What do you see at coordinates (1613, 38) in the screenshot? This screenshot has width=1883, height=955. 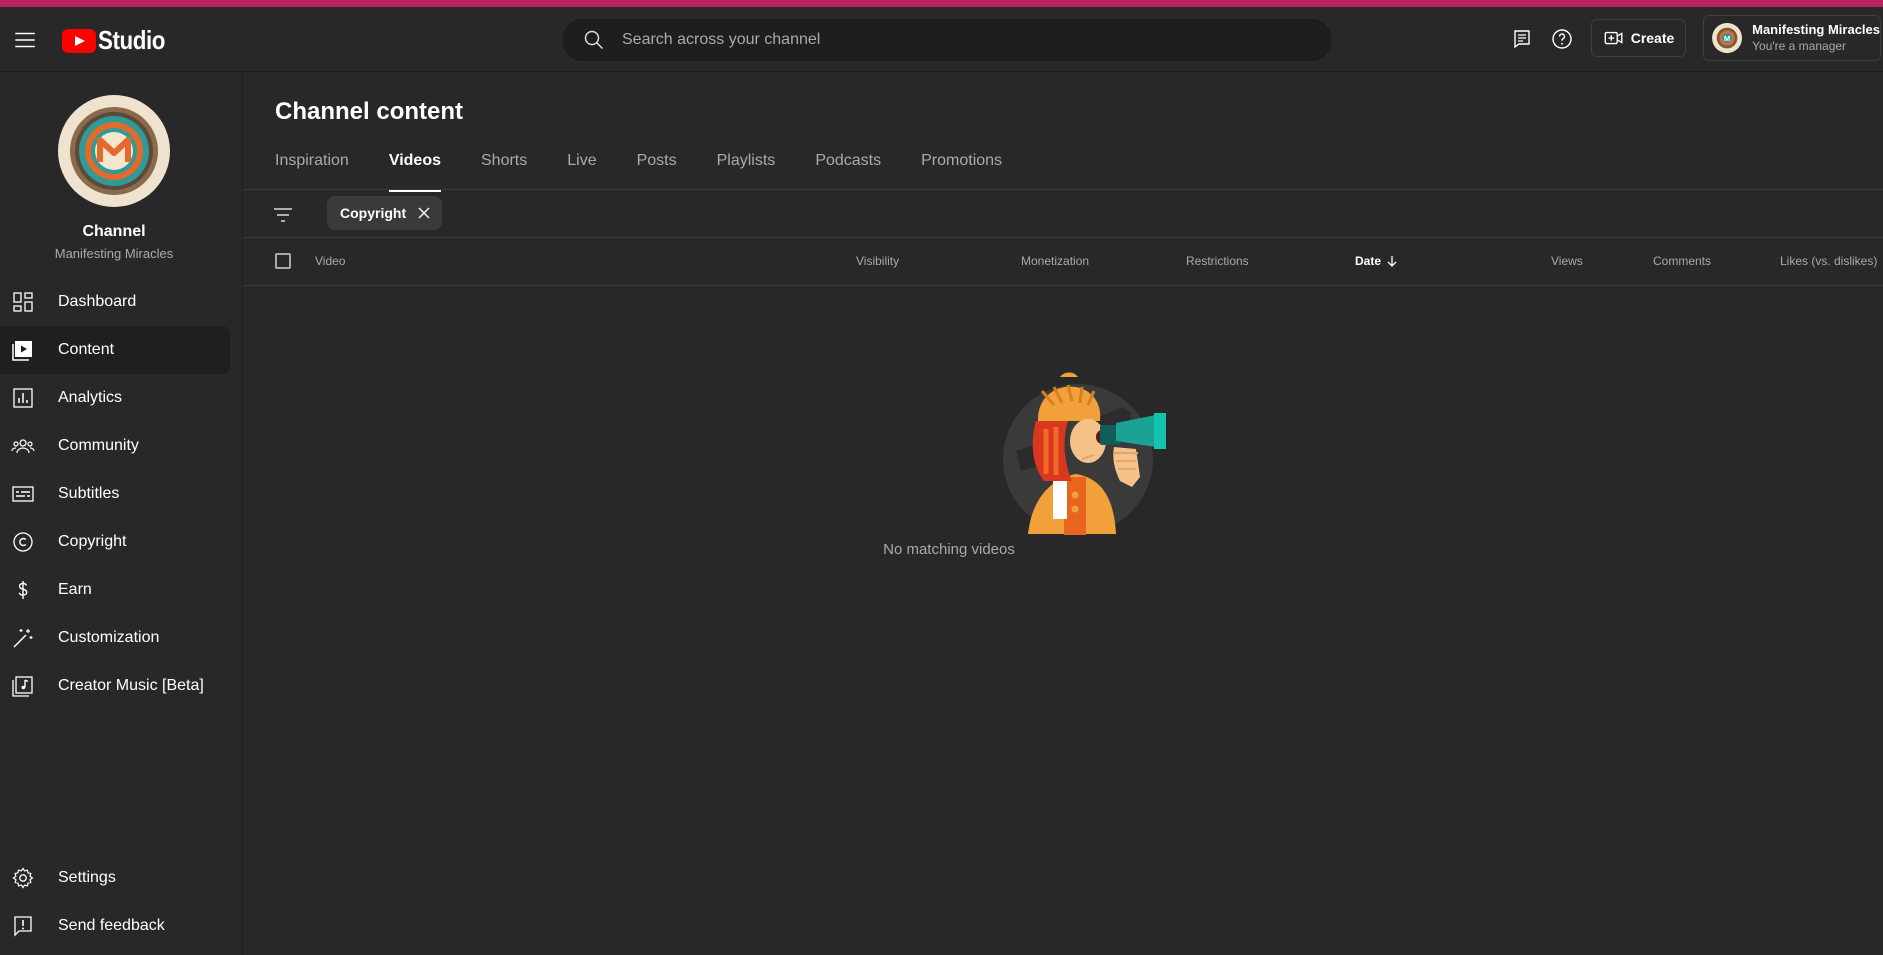 I see `create-video-icon` at bounding box center [1613, 38].